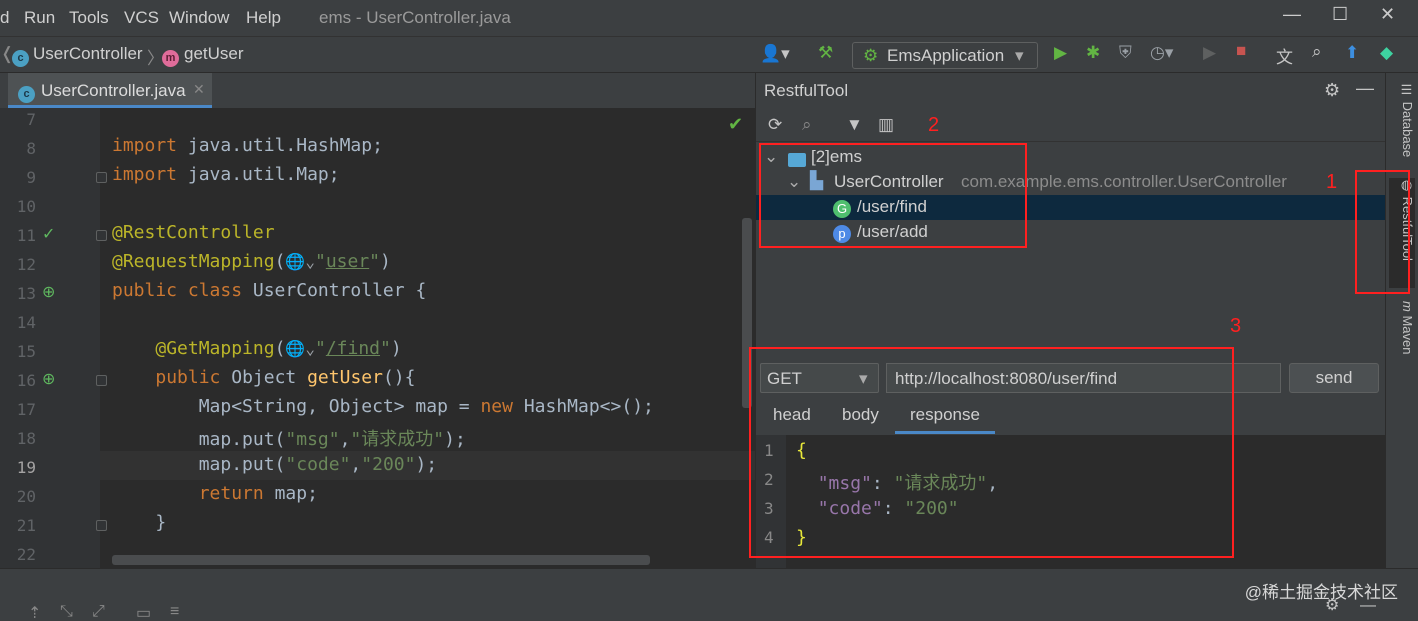 This screenshot has width=1418, height=621. Describe the element at coordinates (263, 18) in the screenshot. I see `menu-item-help: Help` at that location.